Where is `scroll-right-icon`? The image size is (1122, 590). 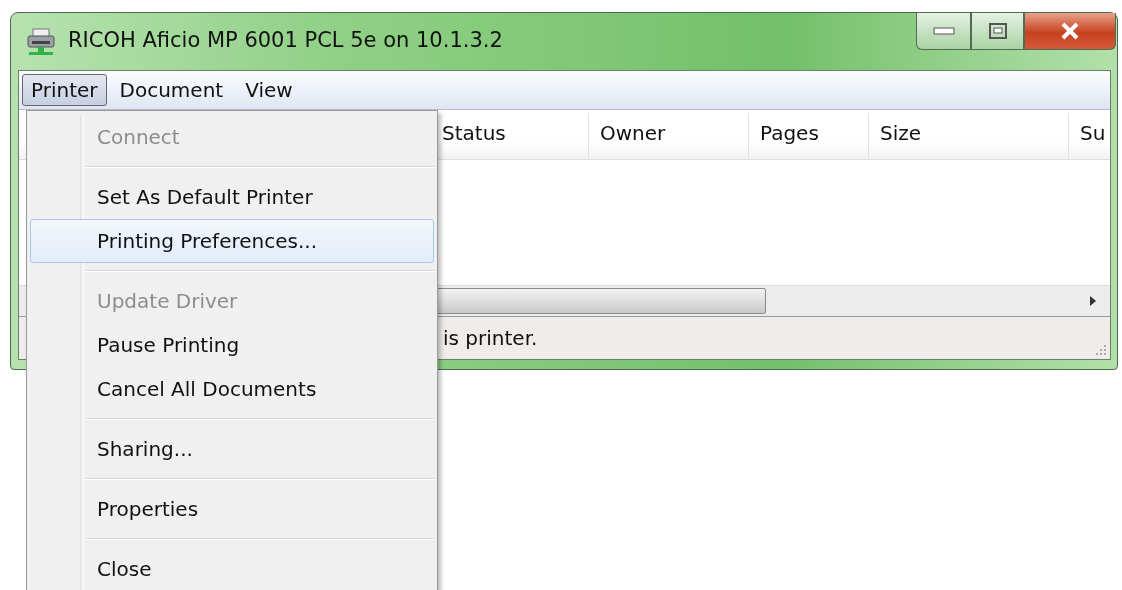 scroll-right-icon is located at coordinates (1093, 301).